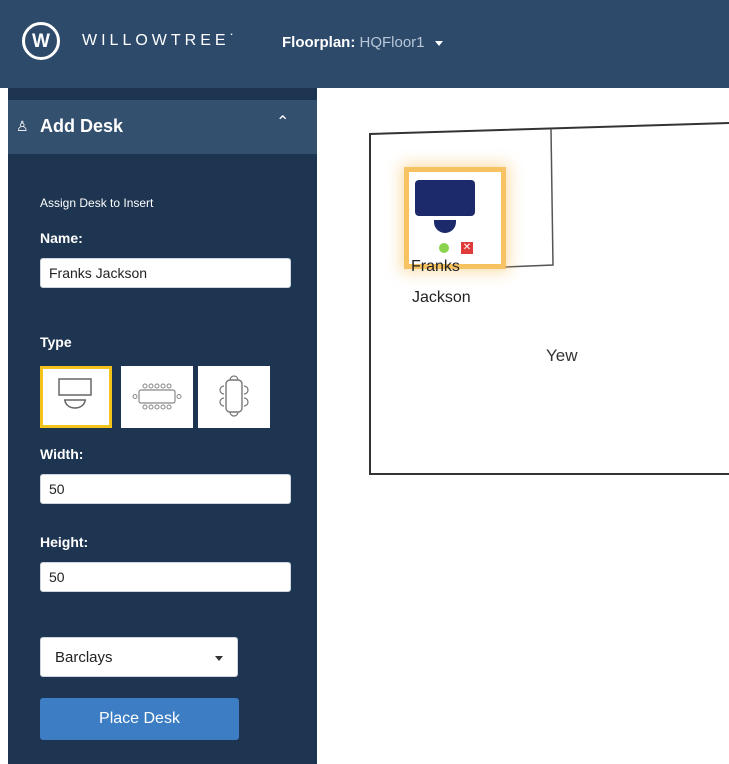 The height and width of the screenshot is (764, 729). Describe the element at coordinates (62, 454) in the screenshot. I see `width-label: Width:` at that location.